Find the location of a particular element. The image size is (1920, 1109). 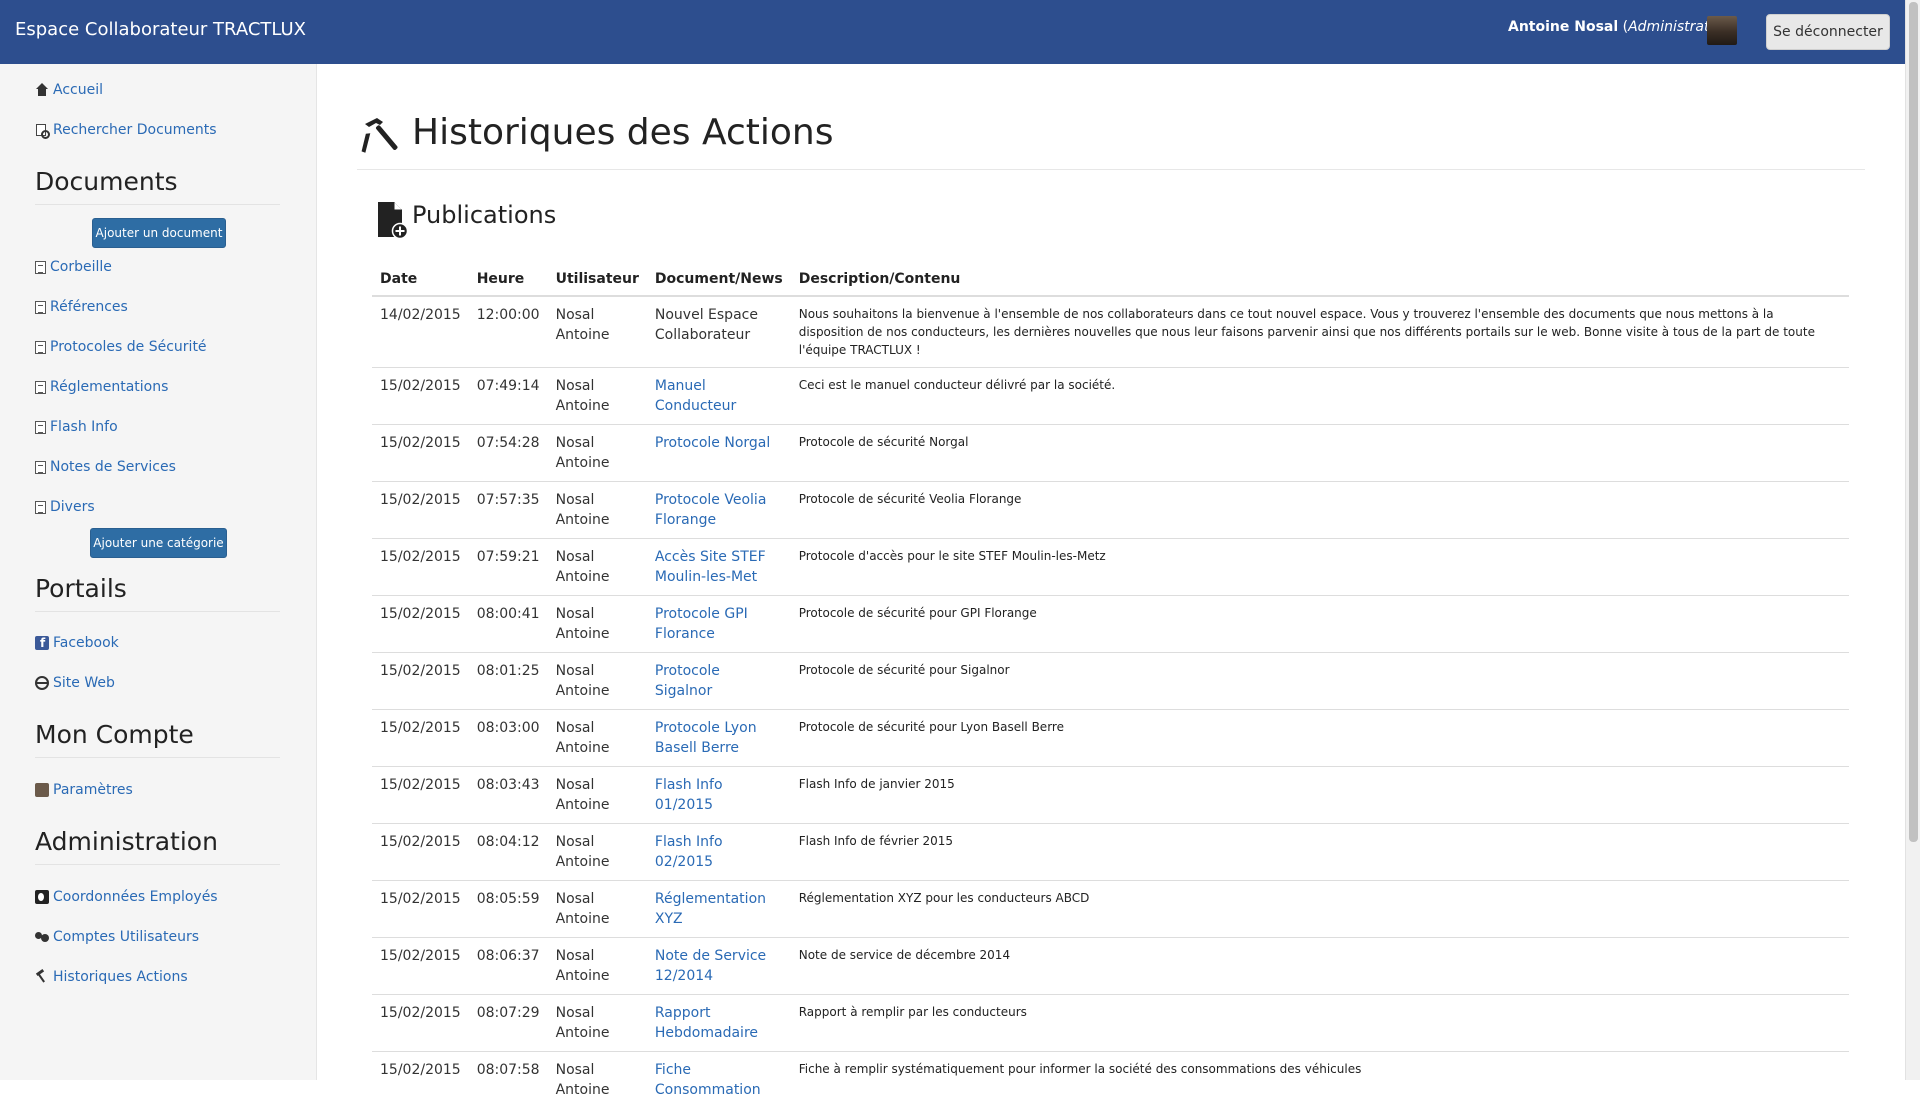

document-title-line2: 12/2014 is located at coordinates (684, 976).